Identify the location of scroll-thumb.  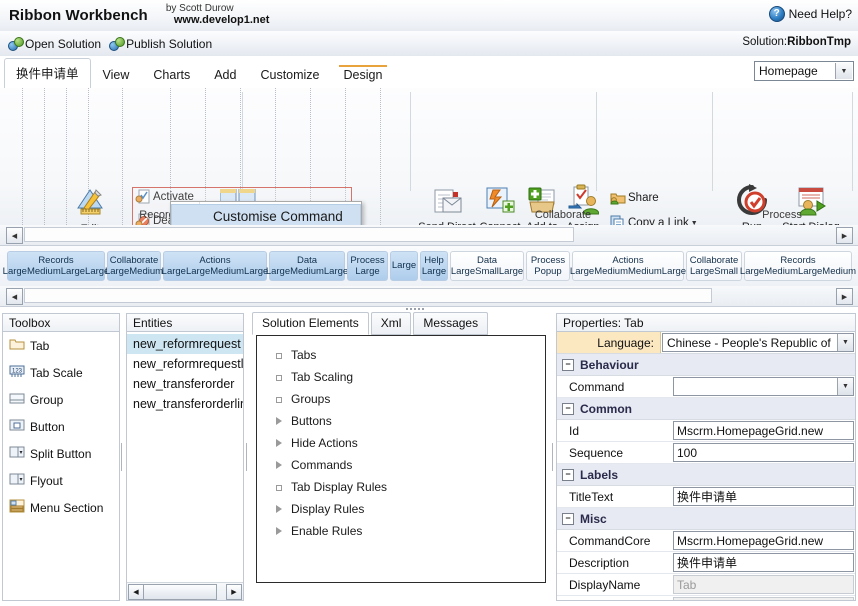
(180, 592).